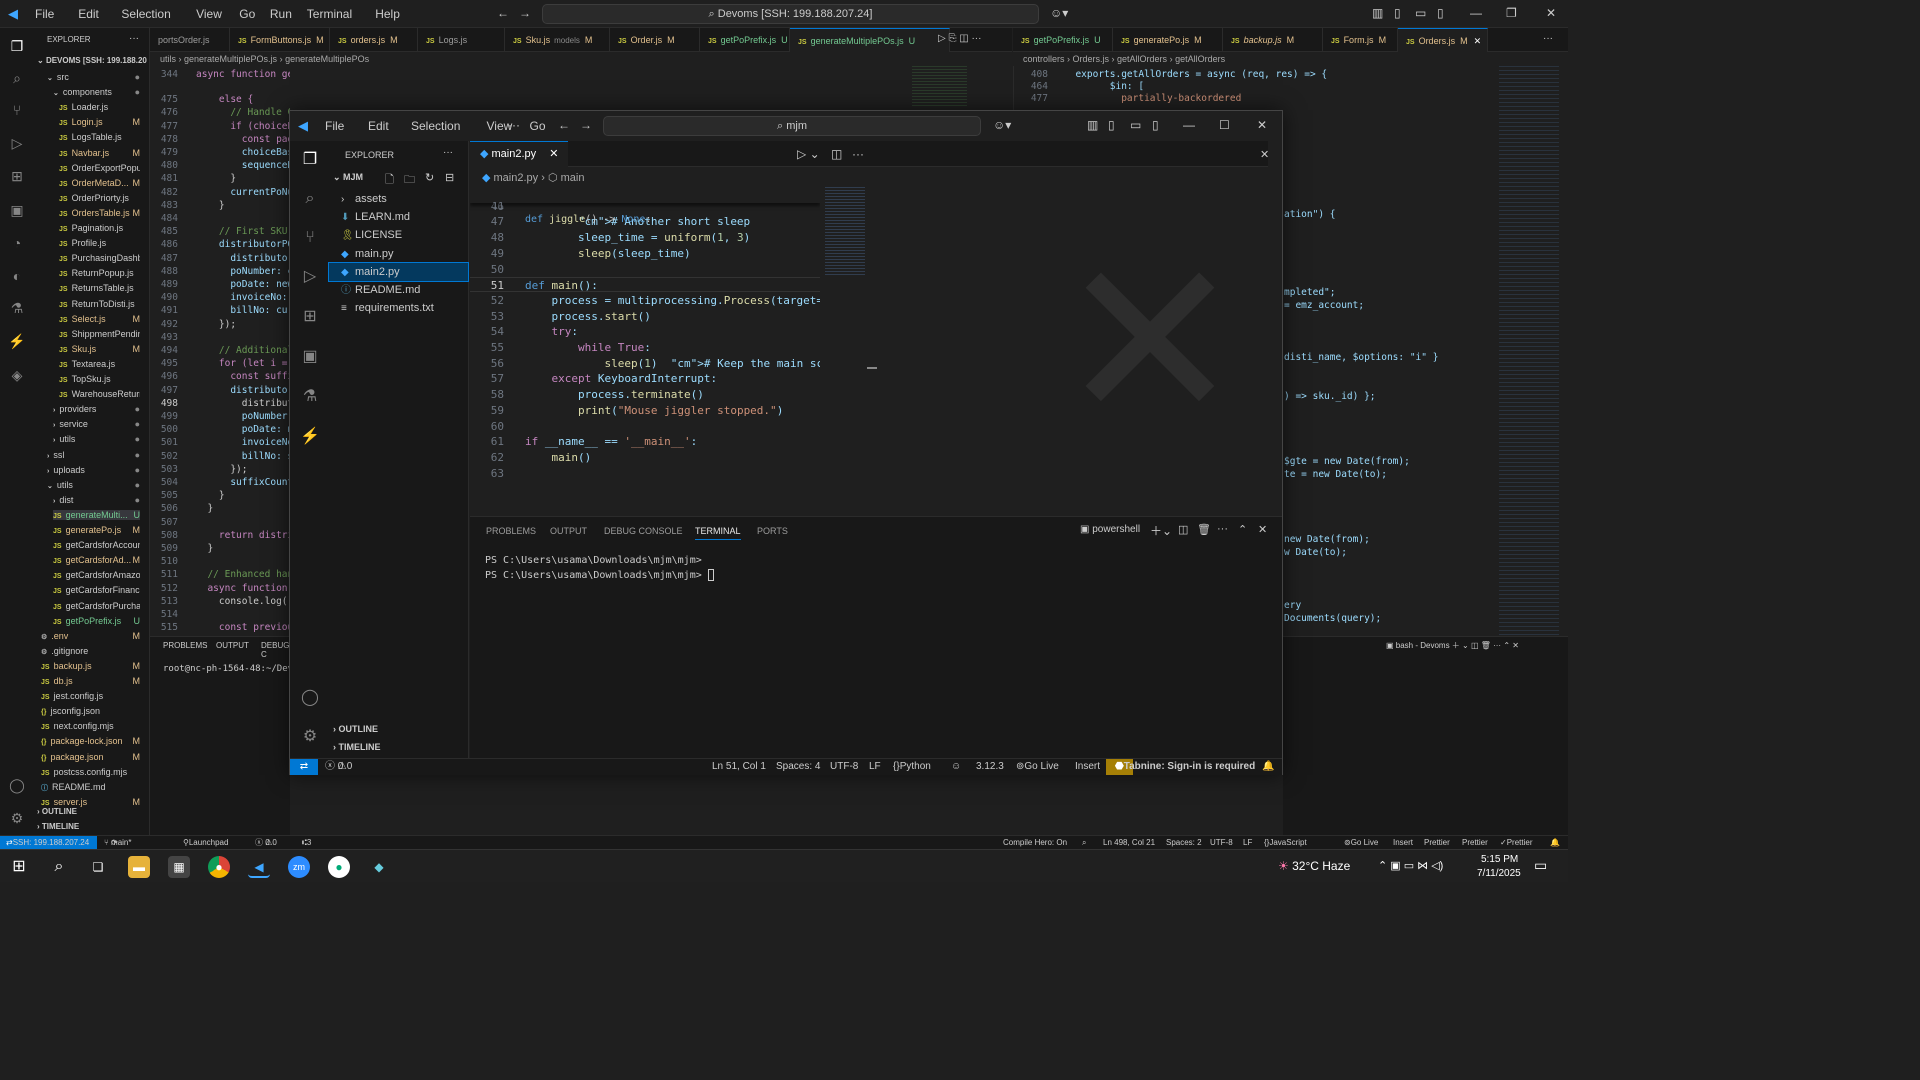 The width and height of the screenshot is (1920, 1080). I want to click on folder-item: › ssl ●, so click(93, 455).